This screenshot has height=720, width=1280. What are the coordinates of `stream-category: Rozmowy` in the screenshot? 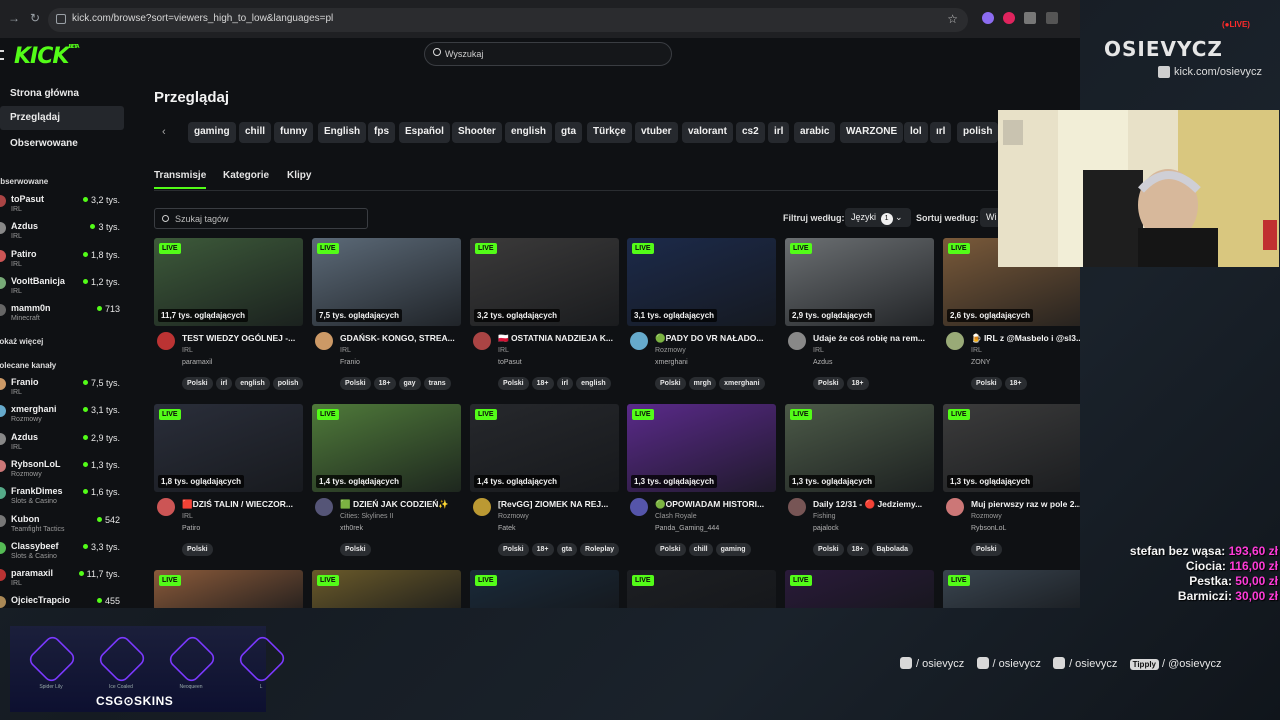 It's located at (986, 516).